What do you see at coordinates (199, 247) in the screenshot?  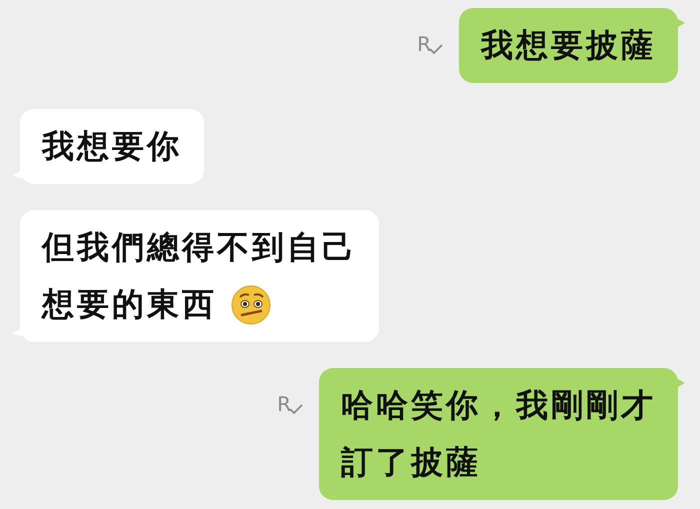 I see `message-text: 但我們總得不到自己` at bounding box center [199, 247].